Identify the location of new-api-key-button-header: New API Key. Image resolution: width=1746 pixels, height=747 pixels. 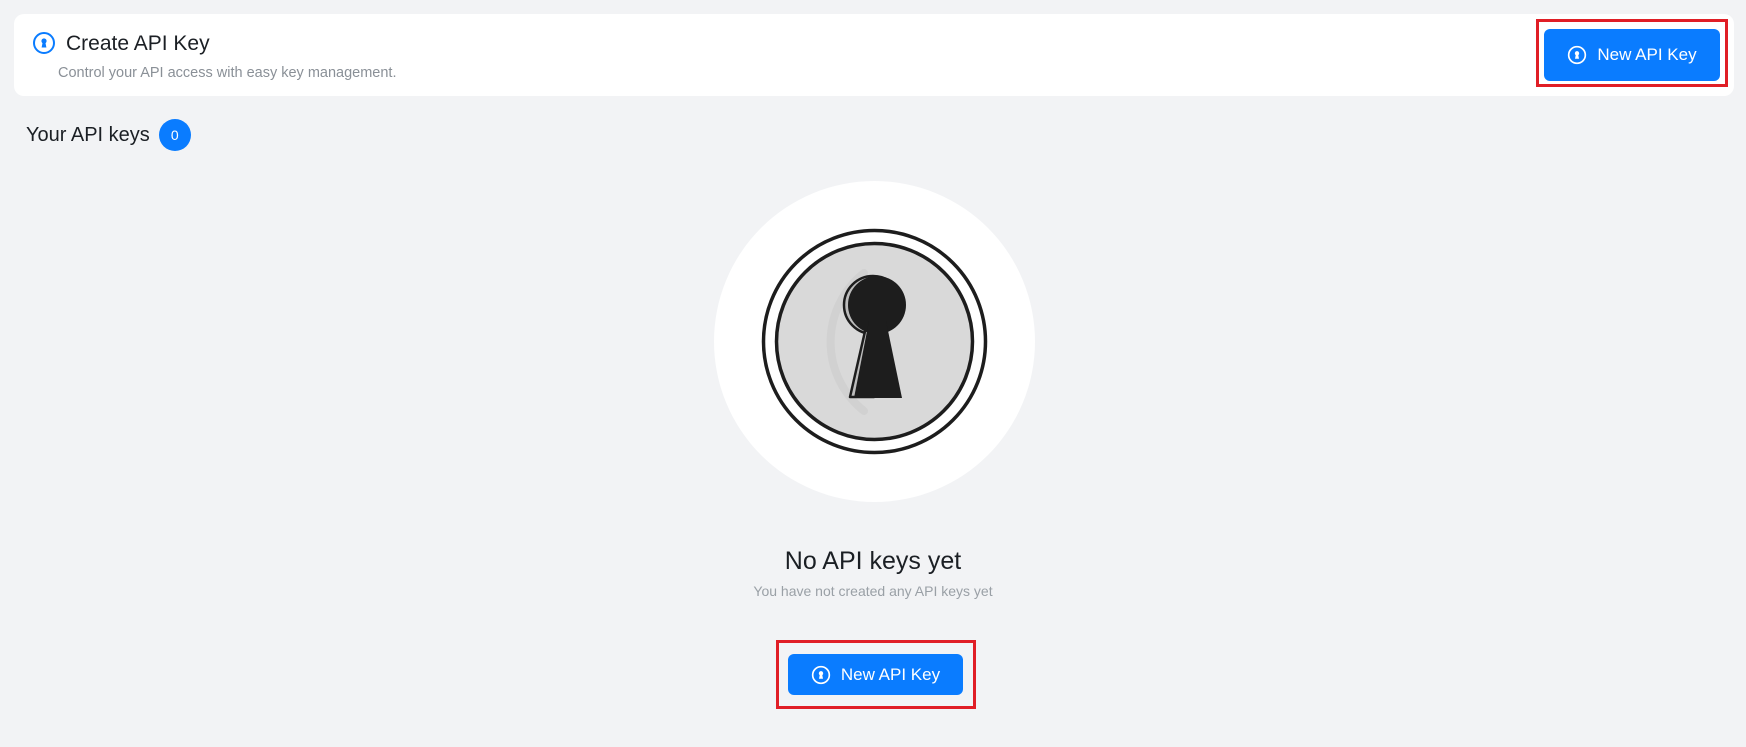
(1632, 55).